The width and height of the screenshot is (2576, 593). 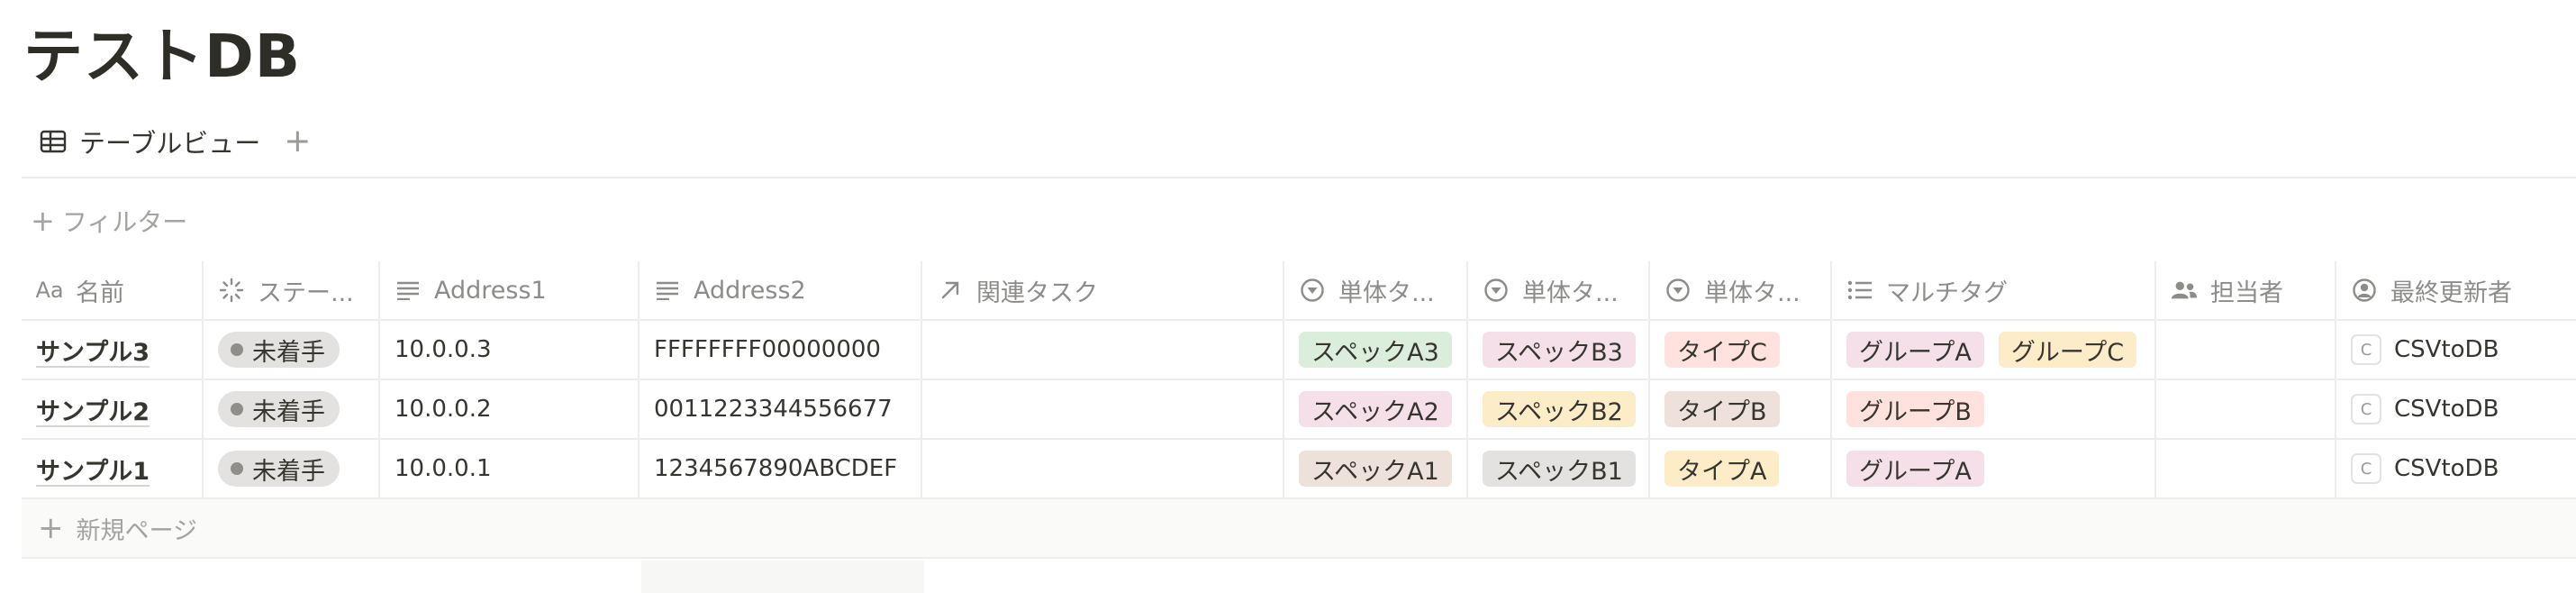 What do you see at coordinates (1992, 468) in the screenshot?
I see `multi-tag-cell: グループA` at bounding box center [1992, 468].